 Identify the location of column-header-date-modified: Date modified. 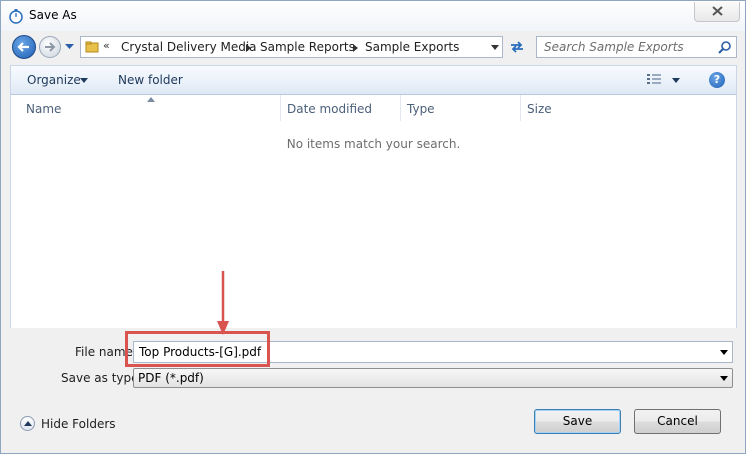
(341, 108).